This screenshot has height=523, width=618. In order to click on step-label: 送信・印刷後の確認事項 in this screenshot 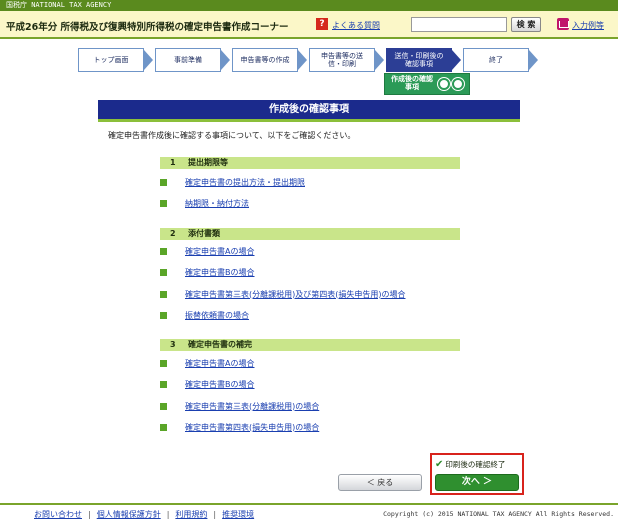, I will do `click(419, 60)`.